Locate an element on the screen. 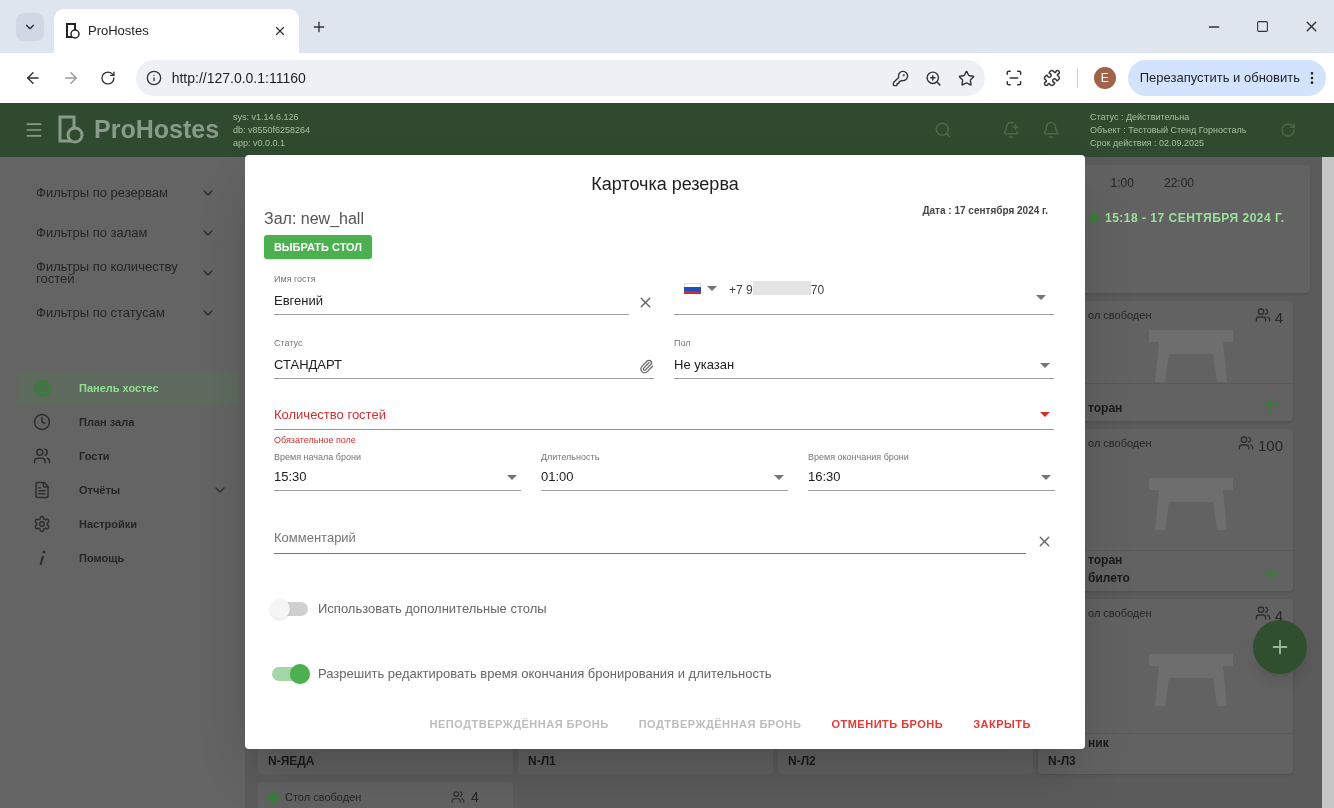 The width and height of the screenshot is (1334, 808). filter-dropdown: Фильтры по залам is located at coordinates (118, 233).